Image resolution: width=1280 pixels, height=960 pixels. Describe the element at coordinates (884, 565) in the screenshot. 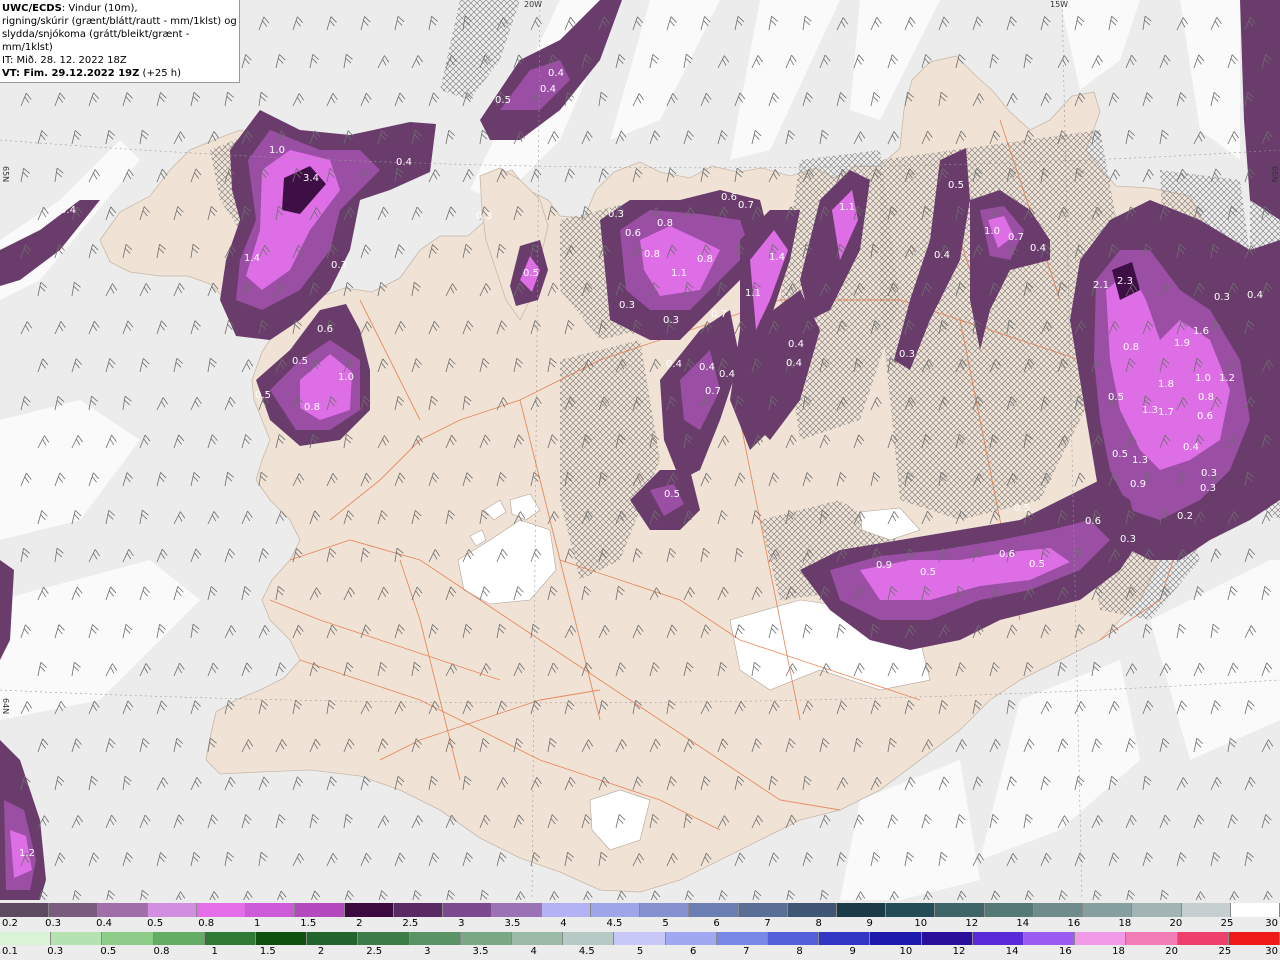

I see `precip-value-label: 0.9` at that location.